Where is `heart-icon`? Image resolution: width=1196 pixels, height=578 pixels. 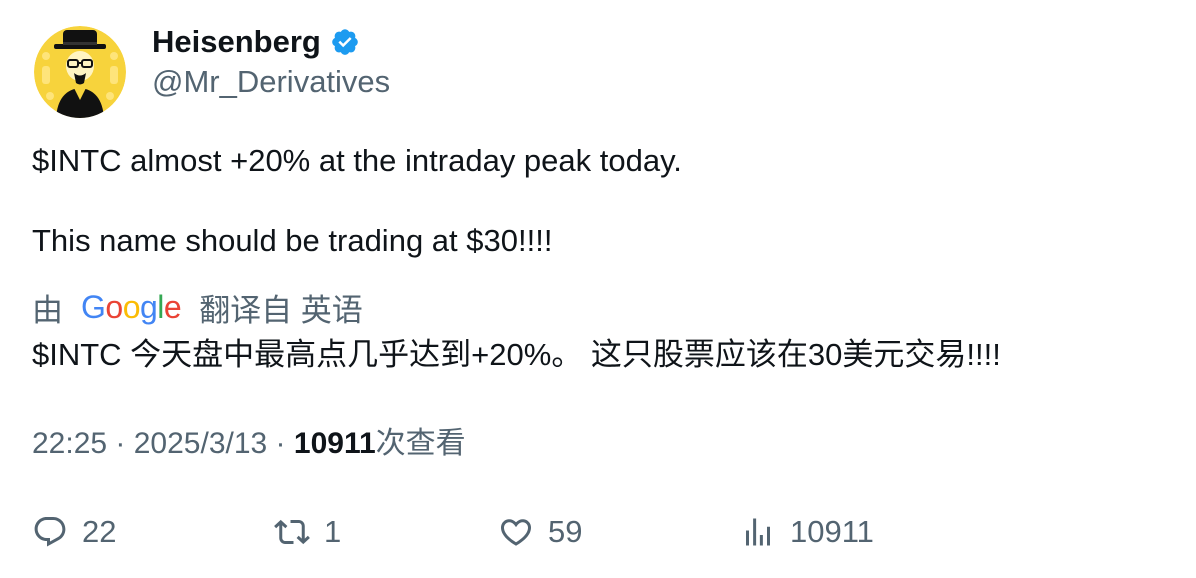
heart-icon is located at coordinates (516, 532).